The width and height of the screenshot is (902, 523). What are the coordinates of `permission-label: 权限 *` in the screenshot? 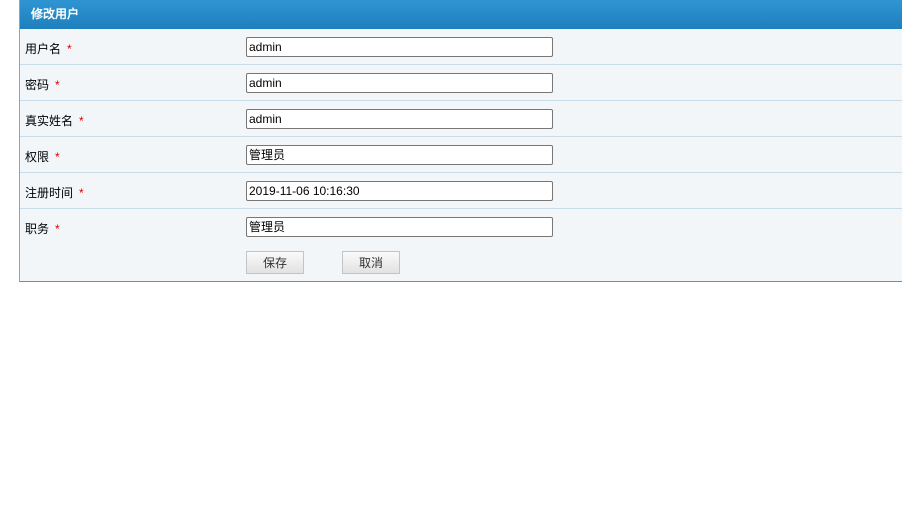 It's located at (42, 156).